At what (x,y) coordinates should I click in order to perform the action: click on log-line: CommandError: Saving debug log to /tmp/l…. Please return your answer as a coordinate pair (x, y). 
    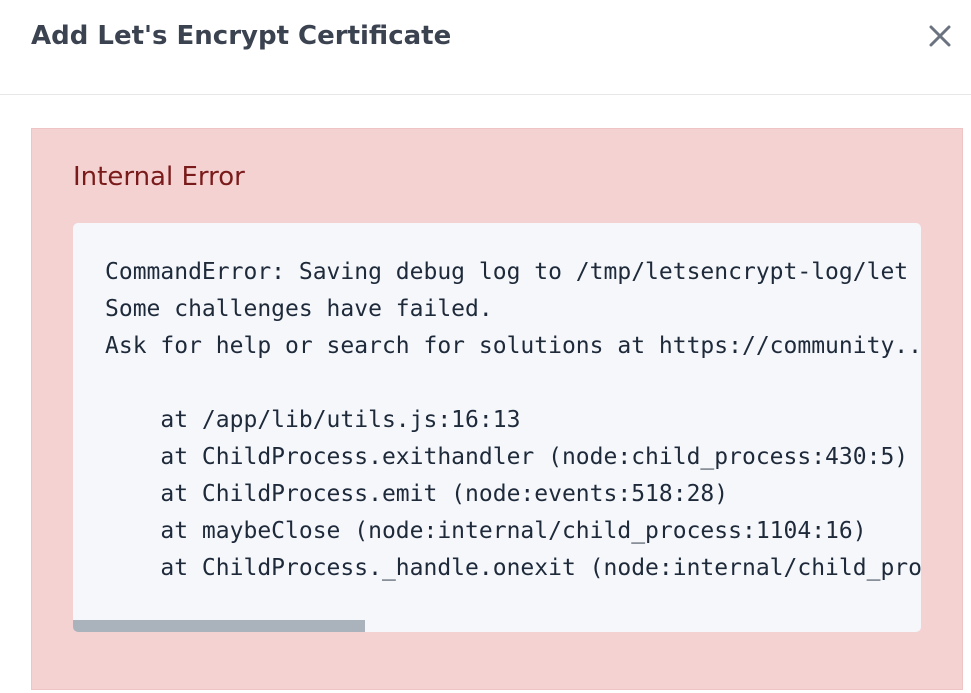
    Looking at the image, I should click on (507, 272).